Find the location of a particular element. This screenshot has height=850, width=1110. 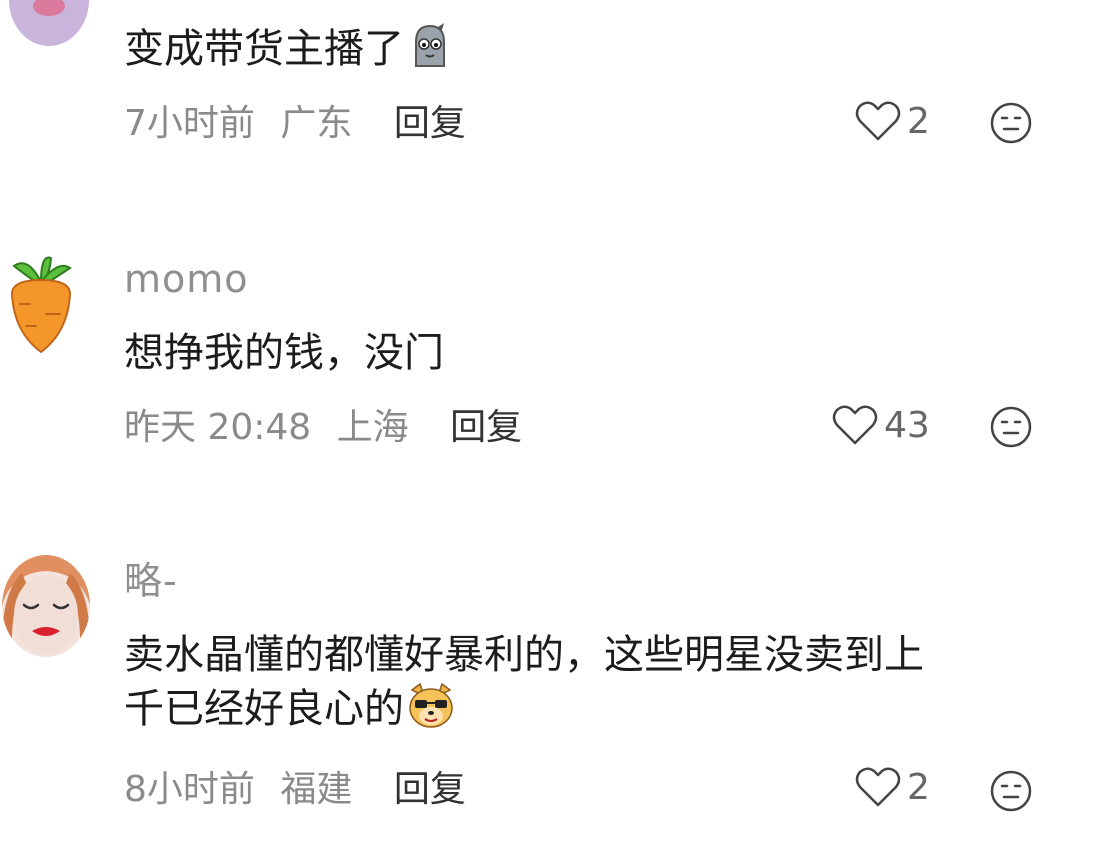

comment-text: 卖水晶懂的都懂好暴利的，这些明星没卖到上 千已经好良心的 is located at coordinates (584, 686).